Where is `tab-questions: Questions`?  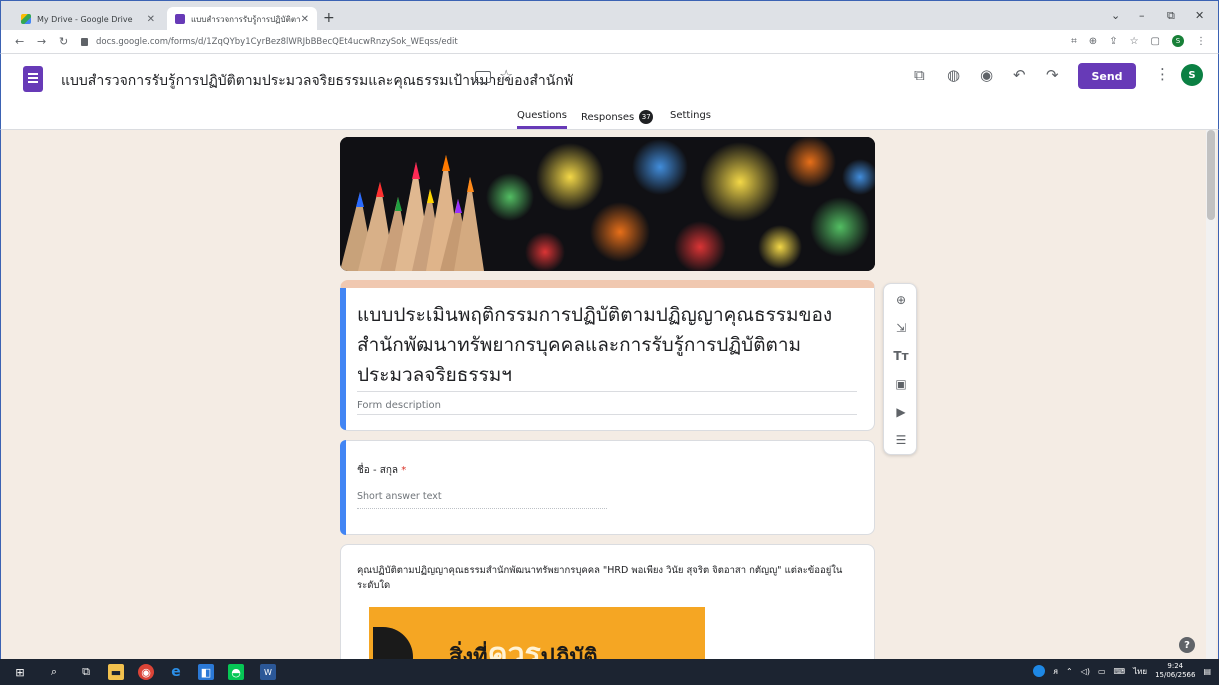 tab-questions: Questions is located at coordinates (542, 119).